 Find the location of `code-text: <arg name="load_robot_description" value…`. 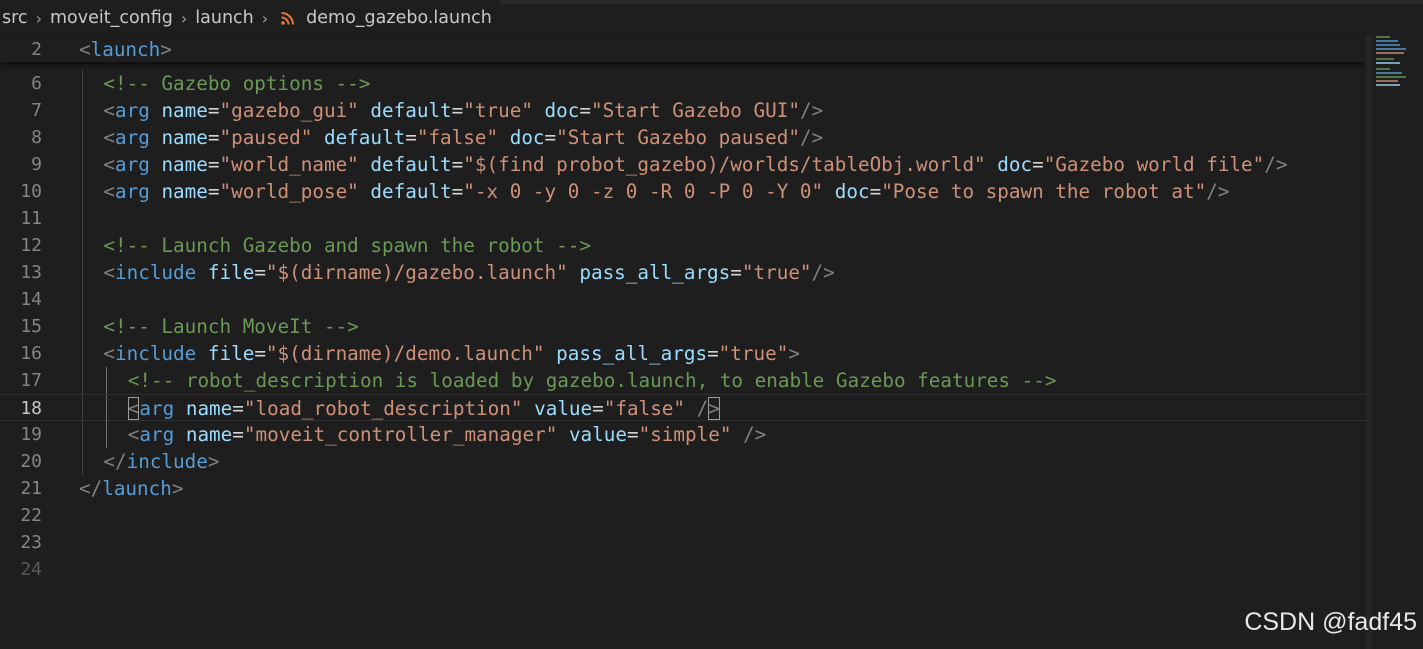

code-text: <arg name="load_robot_description" value… is located at coordinates (423, 408).